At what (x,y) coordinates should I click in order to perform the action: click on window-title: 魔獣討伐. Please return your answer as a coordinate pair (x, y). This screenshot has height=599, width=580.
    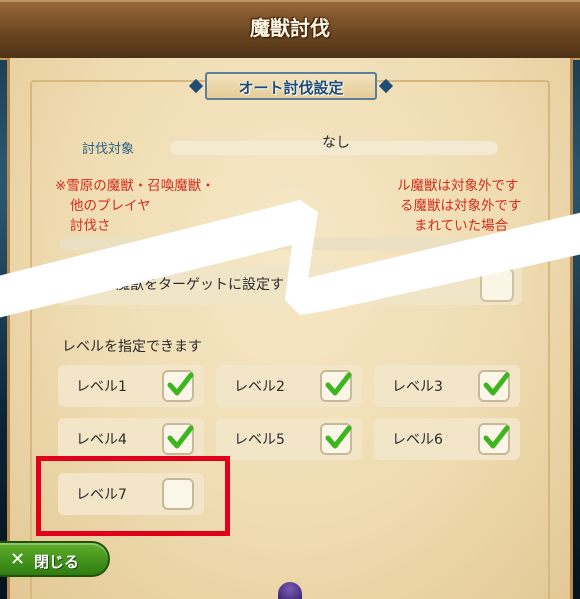
    Looking at the image, I should click on (290, 28).